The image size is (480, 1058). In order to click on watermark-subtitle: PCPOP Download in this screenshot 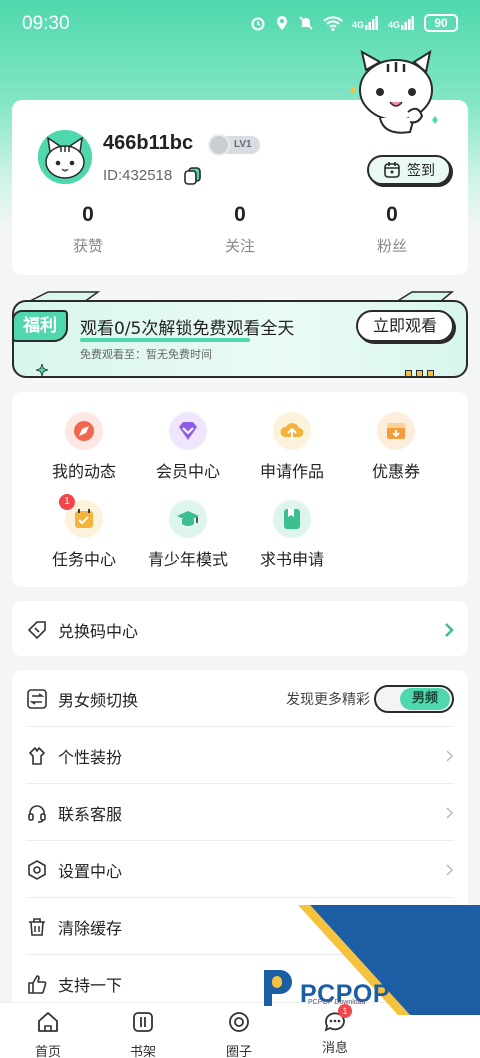, I will do `click(337, 1002)`.